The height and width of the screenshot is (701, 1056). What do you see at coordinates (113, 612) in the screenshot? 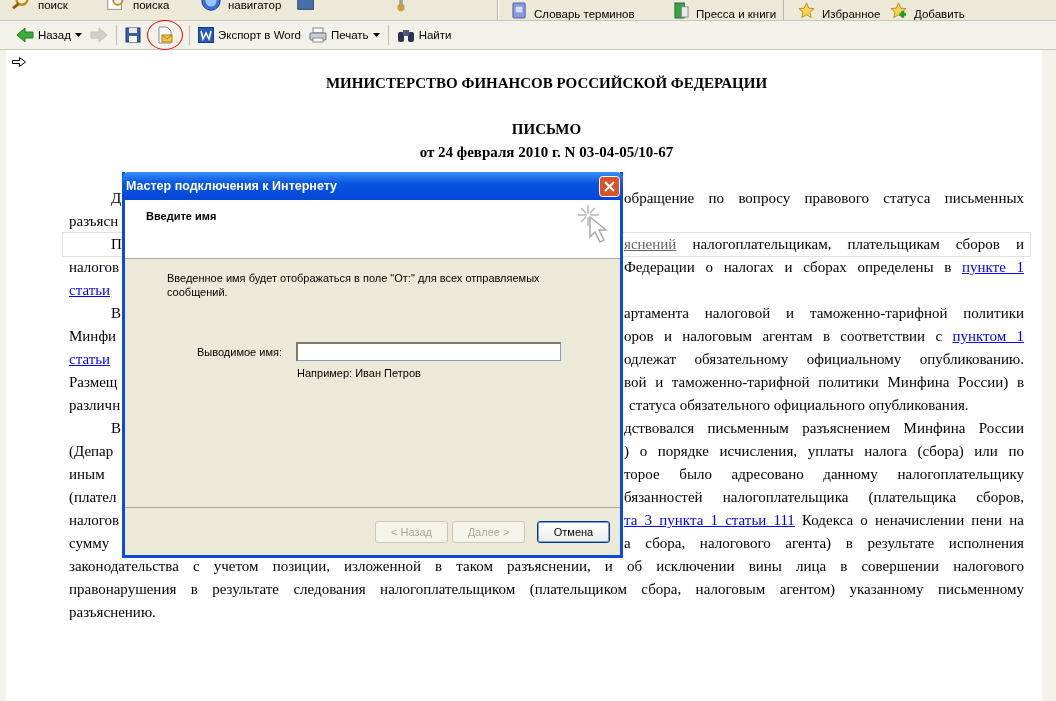
I see `document-text: разъяснению.` at bounding box center [113, 612].